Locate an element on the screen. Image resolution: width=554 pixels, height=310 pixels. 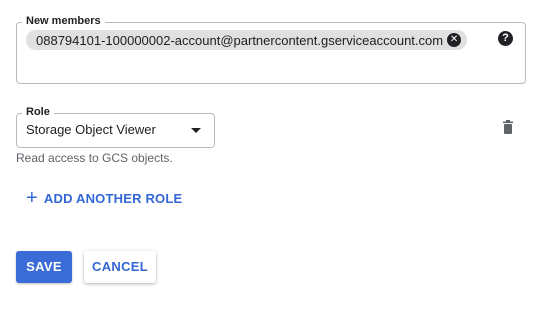
cancel-button: CANCEL is located at coordinates (120, 267).